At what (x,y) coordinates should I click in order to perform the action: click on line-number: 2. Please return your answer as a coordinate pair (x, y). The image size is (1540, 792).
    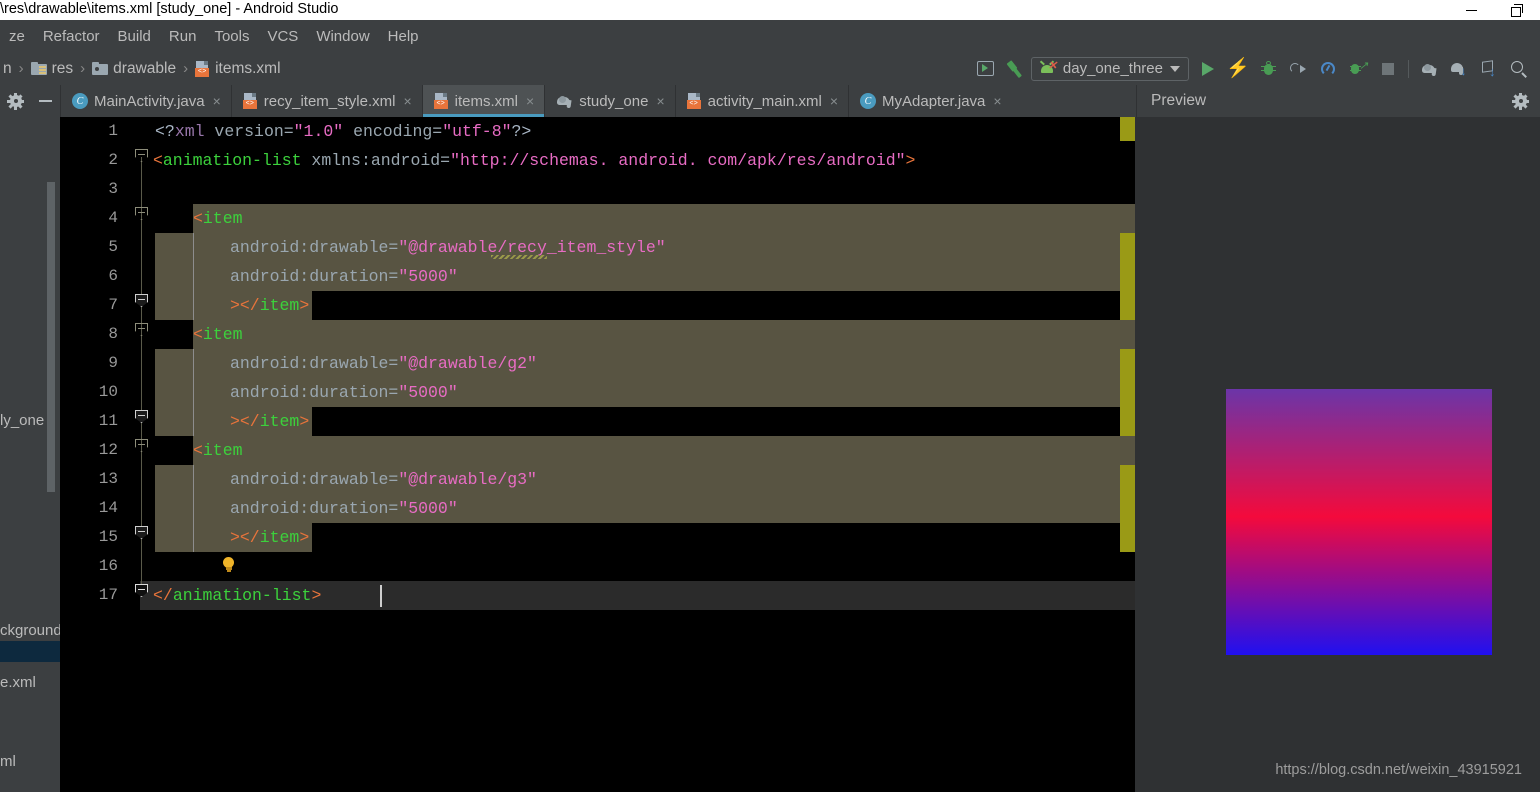
    Looking at the image, I should click on (113, 160).